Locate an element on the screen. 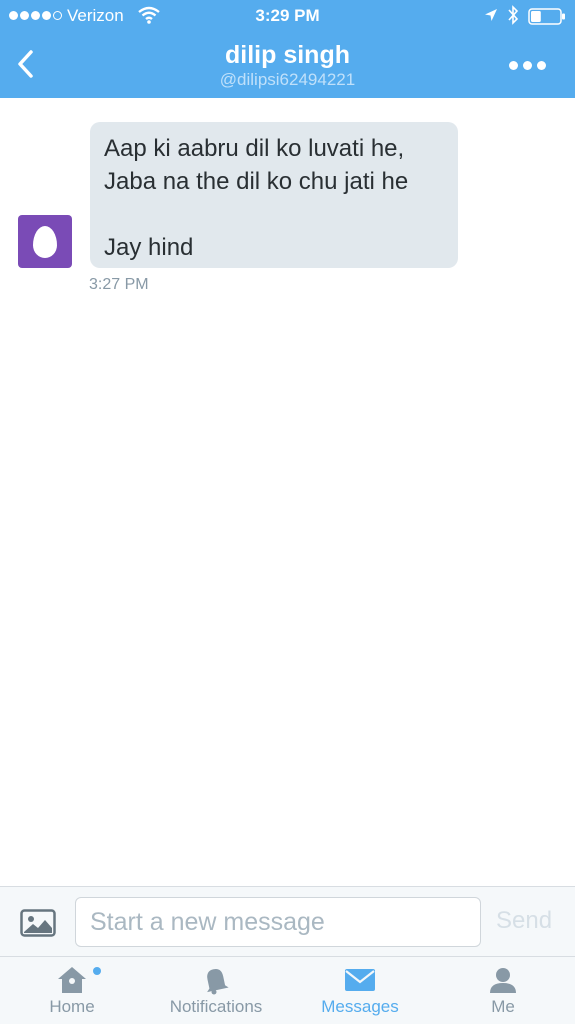 This screenshot has height=1024, width=575. bluetooth-icon is located at coordinates (513, 15).